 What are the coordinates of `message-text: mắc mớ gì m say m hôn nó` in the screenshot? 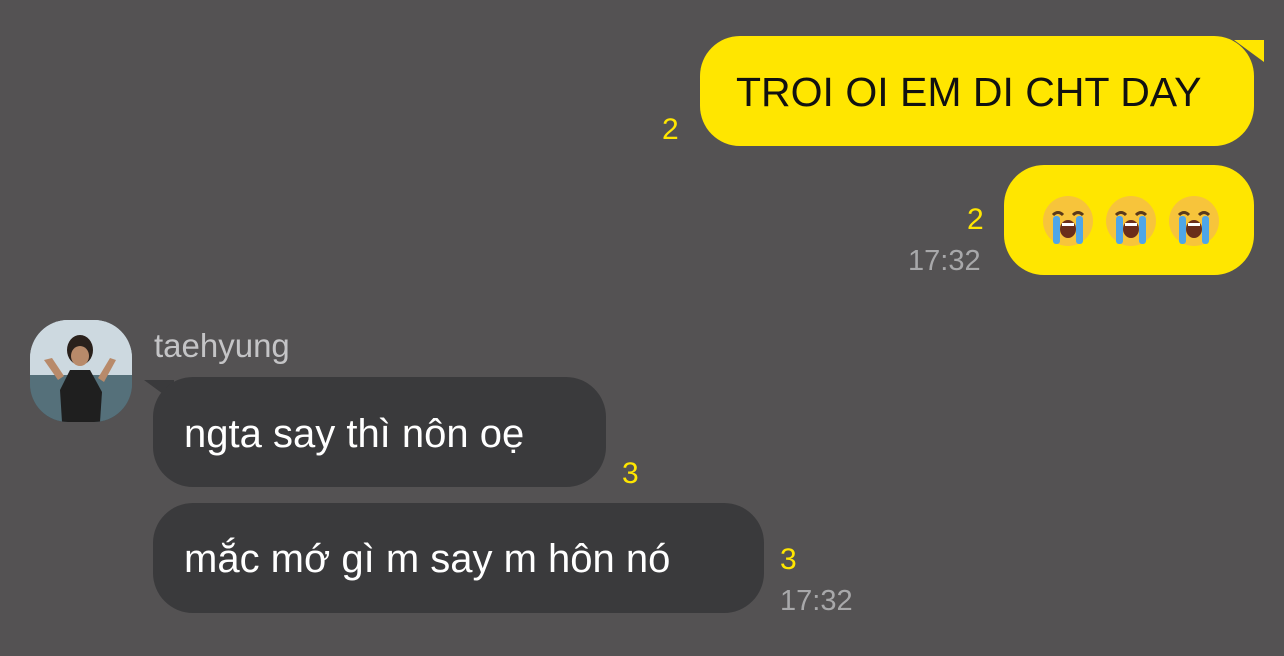 It's located at (427, 559).